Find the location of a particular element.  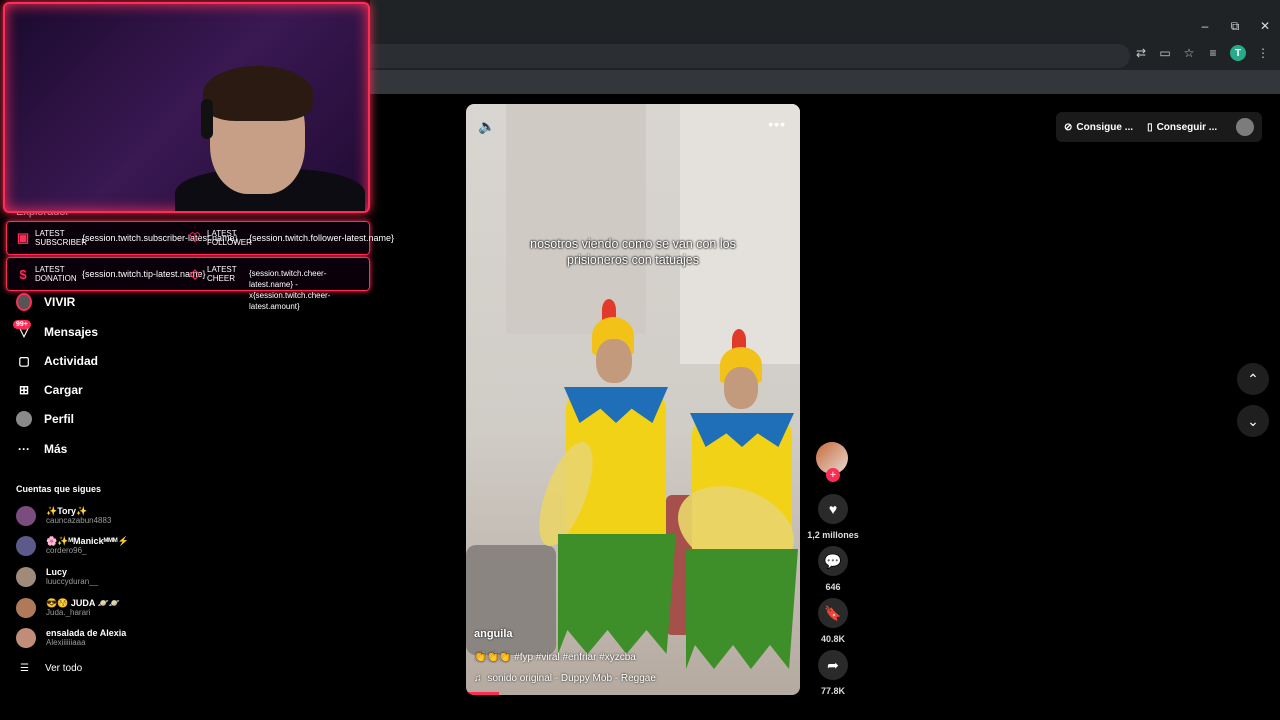

next-video-button: ⌄ is located at coordinates (1253, 421).